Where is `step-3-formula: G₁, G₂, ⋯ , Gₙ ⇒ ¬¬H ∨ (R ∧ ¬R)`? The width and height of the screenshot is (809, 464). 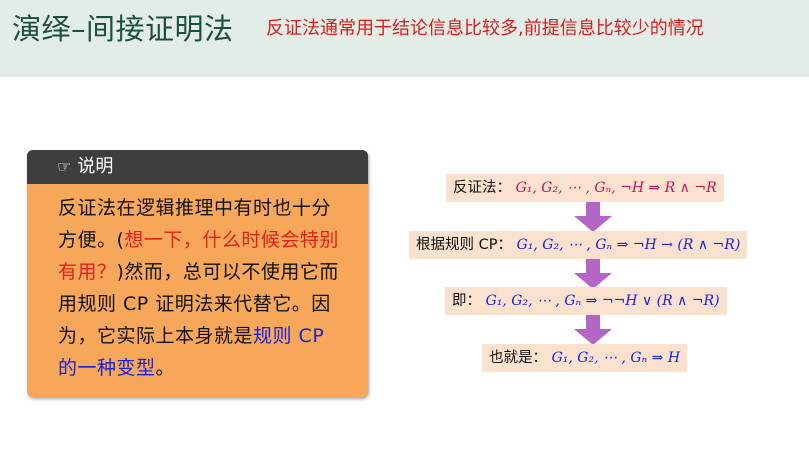
step-3-formula: G₁, G₂, ⋯ , Gₙ ⇒ ¬¬H ∨ (R ∧ ¬R) is located at coordinates (602, 301).